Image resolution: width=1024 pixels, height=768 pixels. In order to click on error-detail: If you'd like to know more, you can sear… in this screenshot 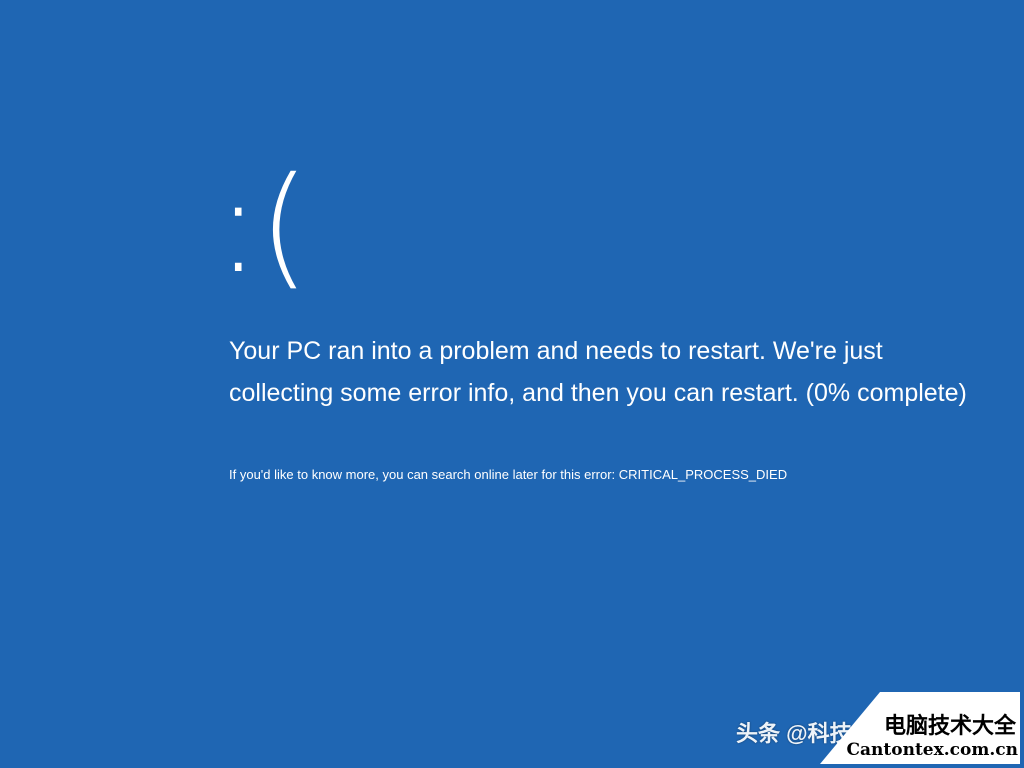, I will do `click(508, 474)`.